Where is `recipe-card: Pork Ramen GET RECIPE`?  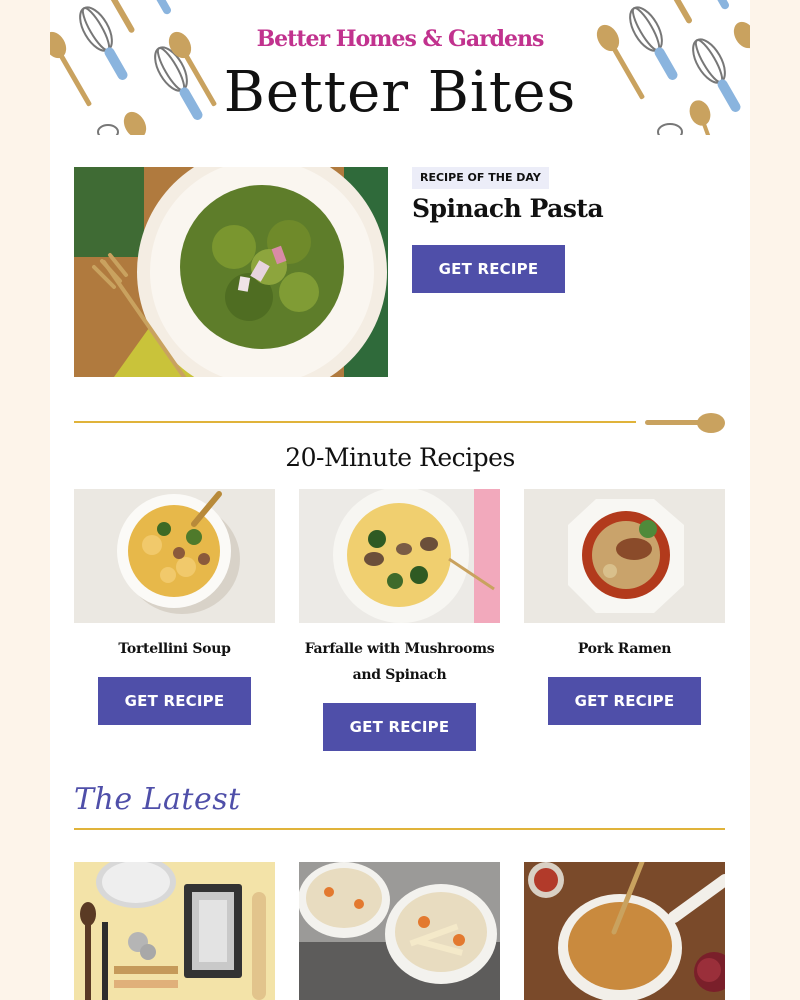 recipe-card: Pork Ramen GET RECIPE is located at coordinates (624, 607).